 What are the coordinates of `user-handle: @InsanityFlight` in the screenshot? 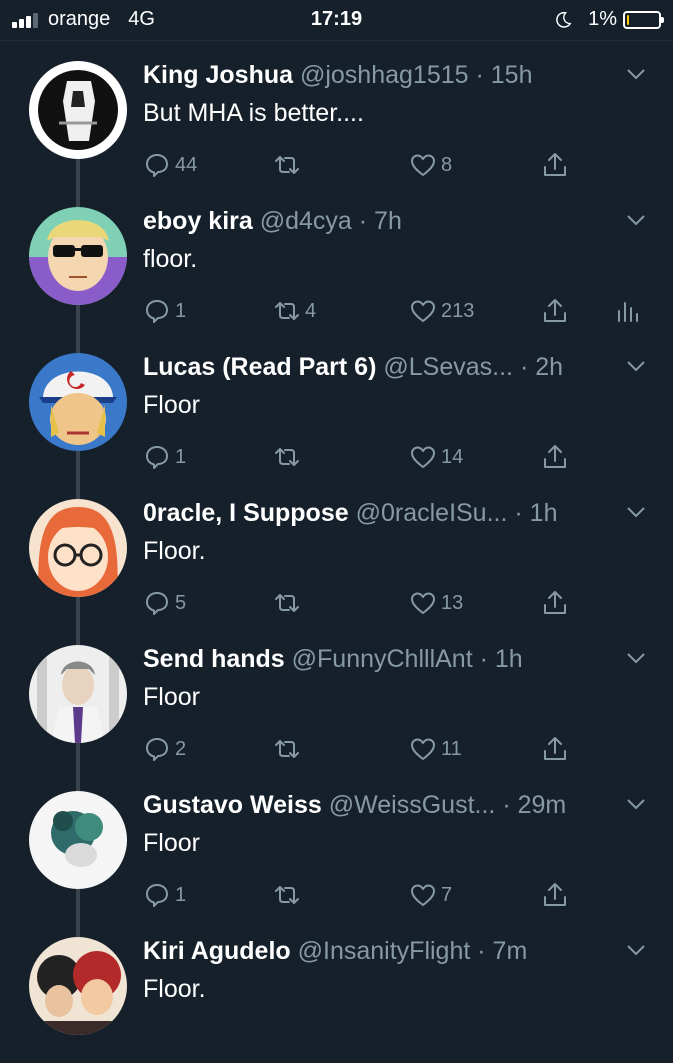 It's located at (384, 951).